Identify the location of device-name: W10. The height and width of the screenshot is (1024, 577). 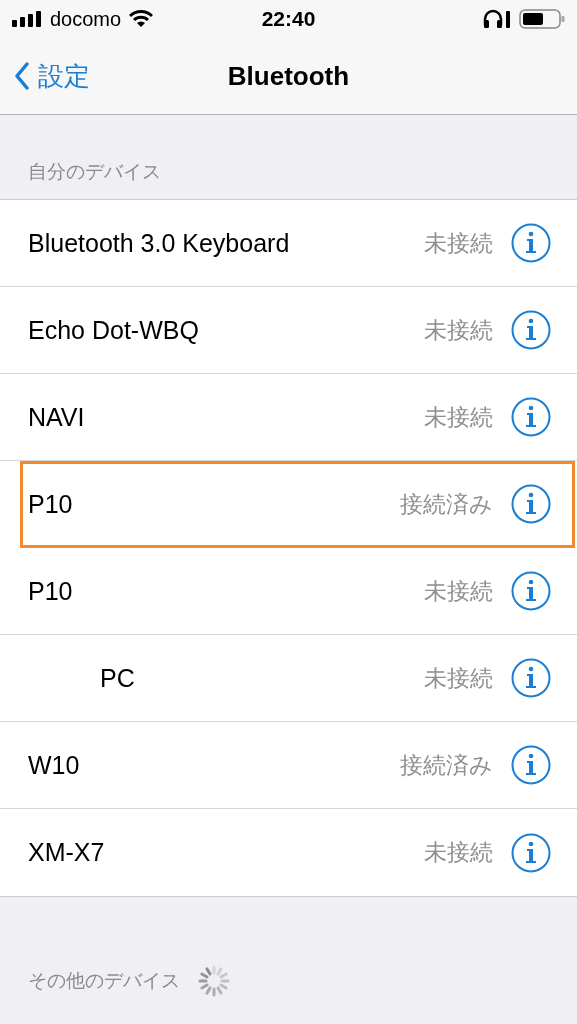
(54, 765).